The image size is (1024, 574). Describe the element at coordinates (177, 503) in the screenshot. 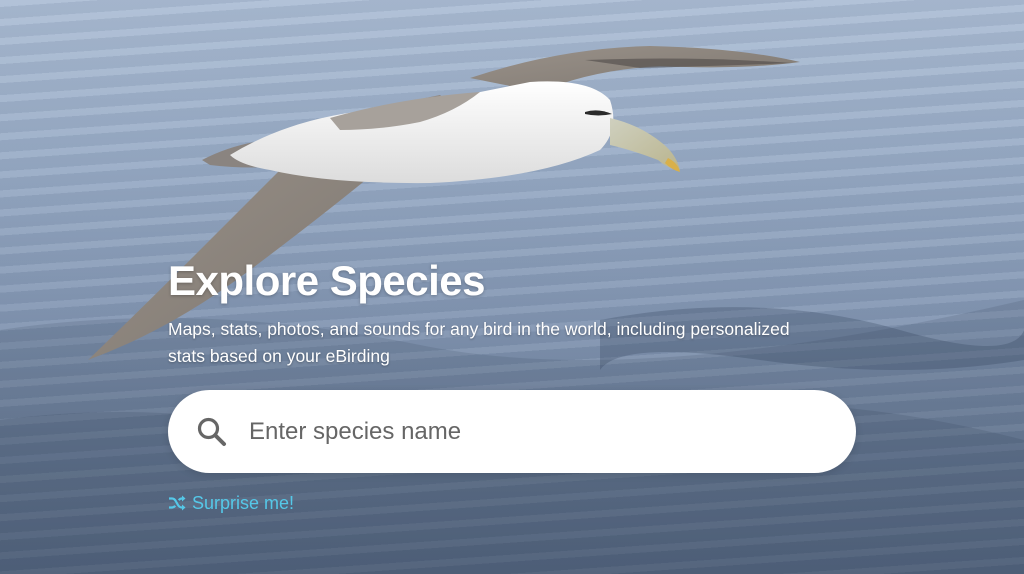

I see `shuffle-icon` at that location.